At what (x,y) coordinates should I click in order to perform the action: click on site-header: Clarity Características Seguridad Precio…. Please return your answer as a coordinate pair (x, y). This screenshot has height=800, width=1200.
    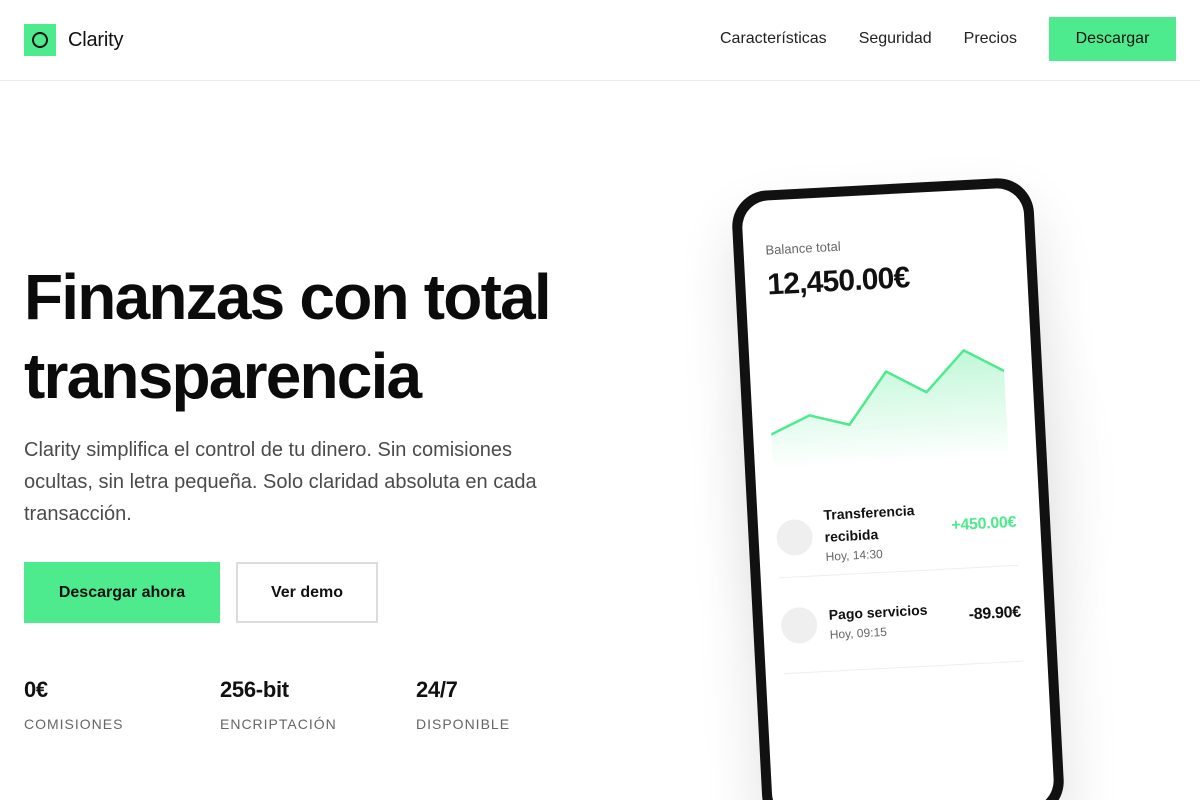
    Looking at the image, I should click on (600, 40).